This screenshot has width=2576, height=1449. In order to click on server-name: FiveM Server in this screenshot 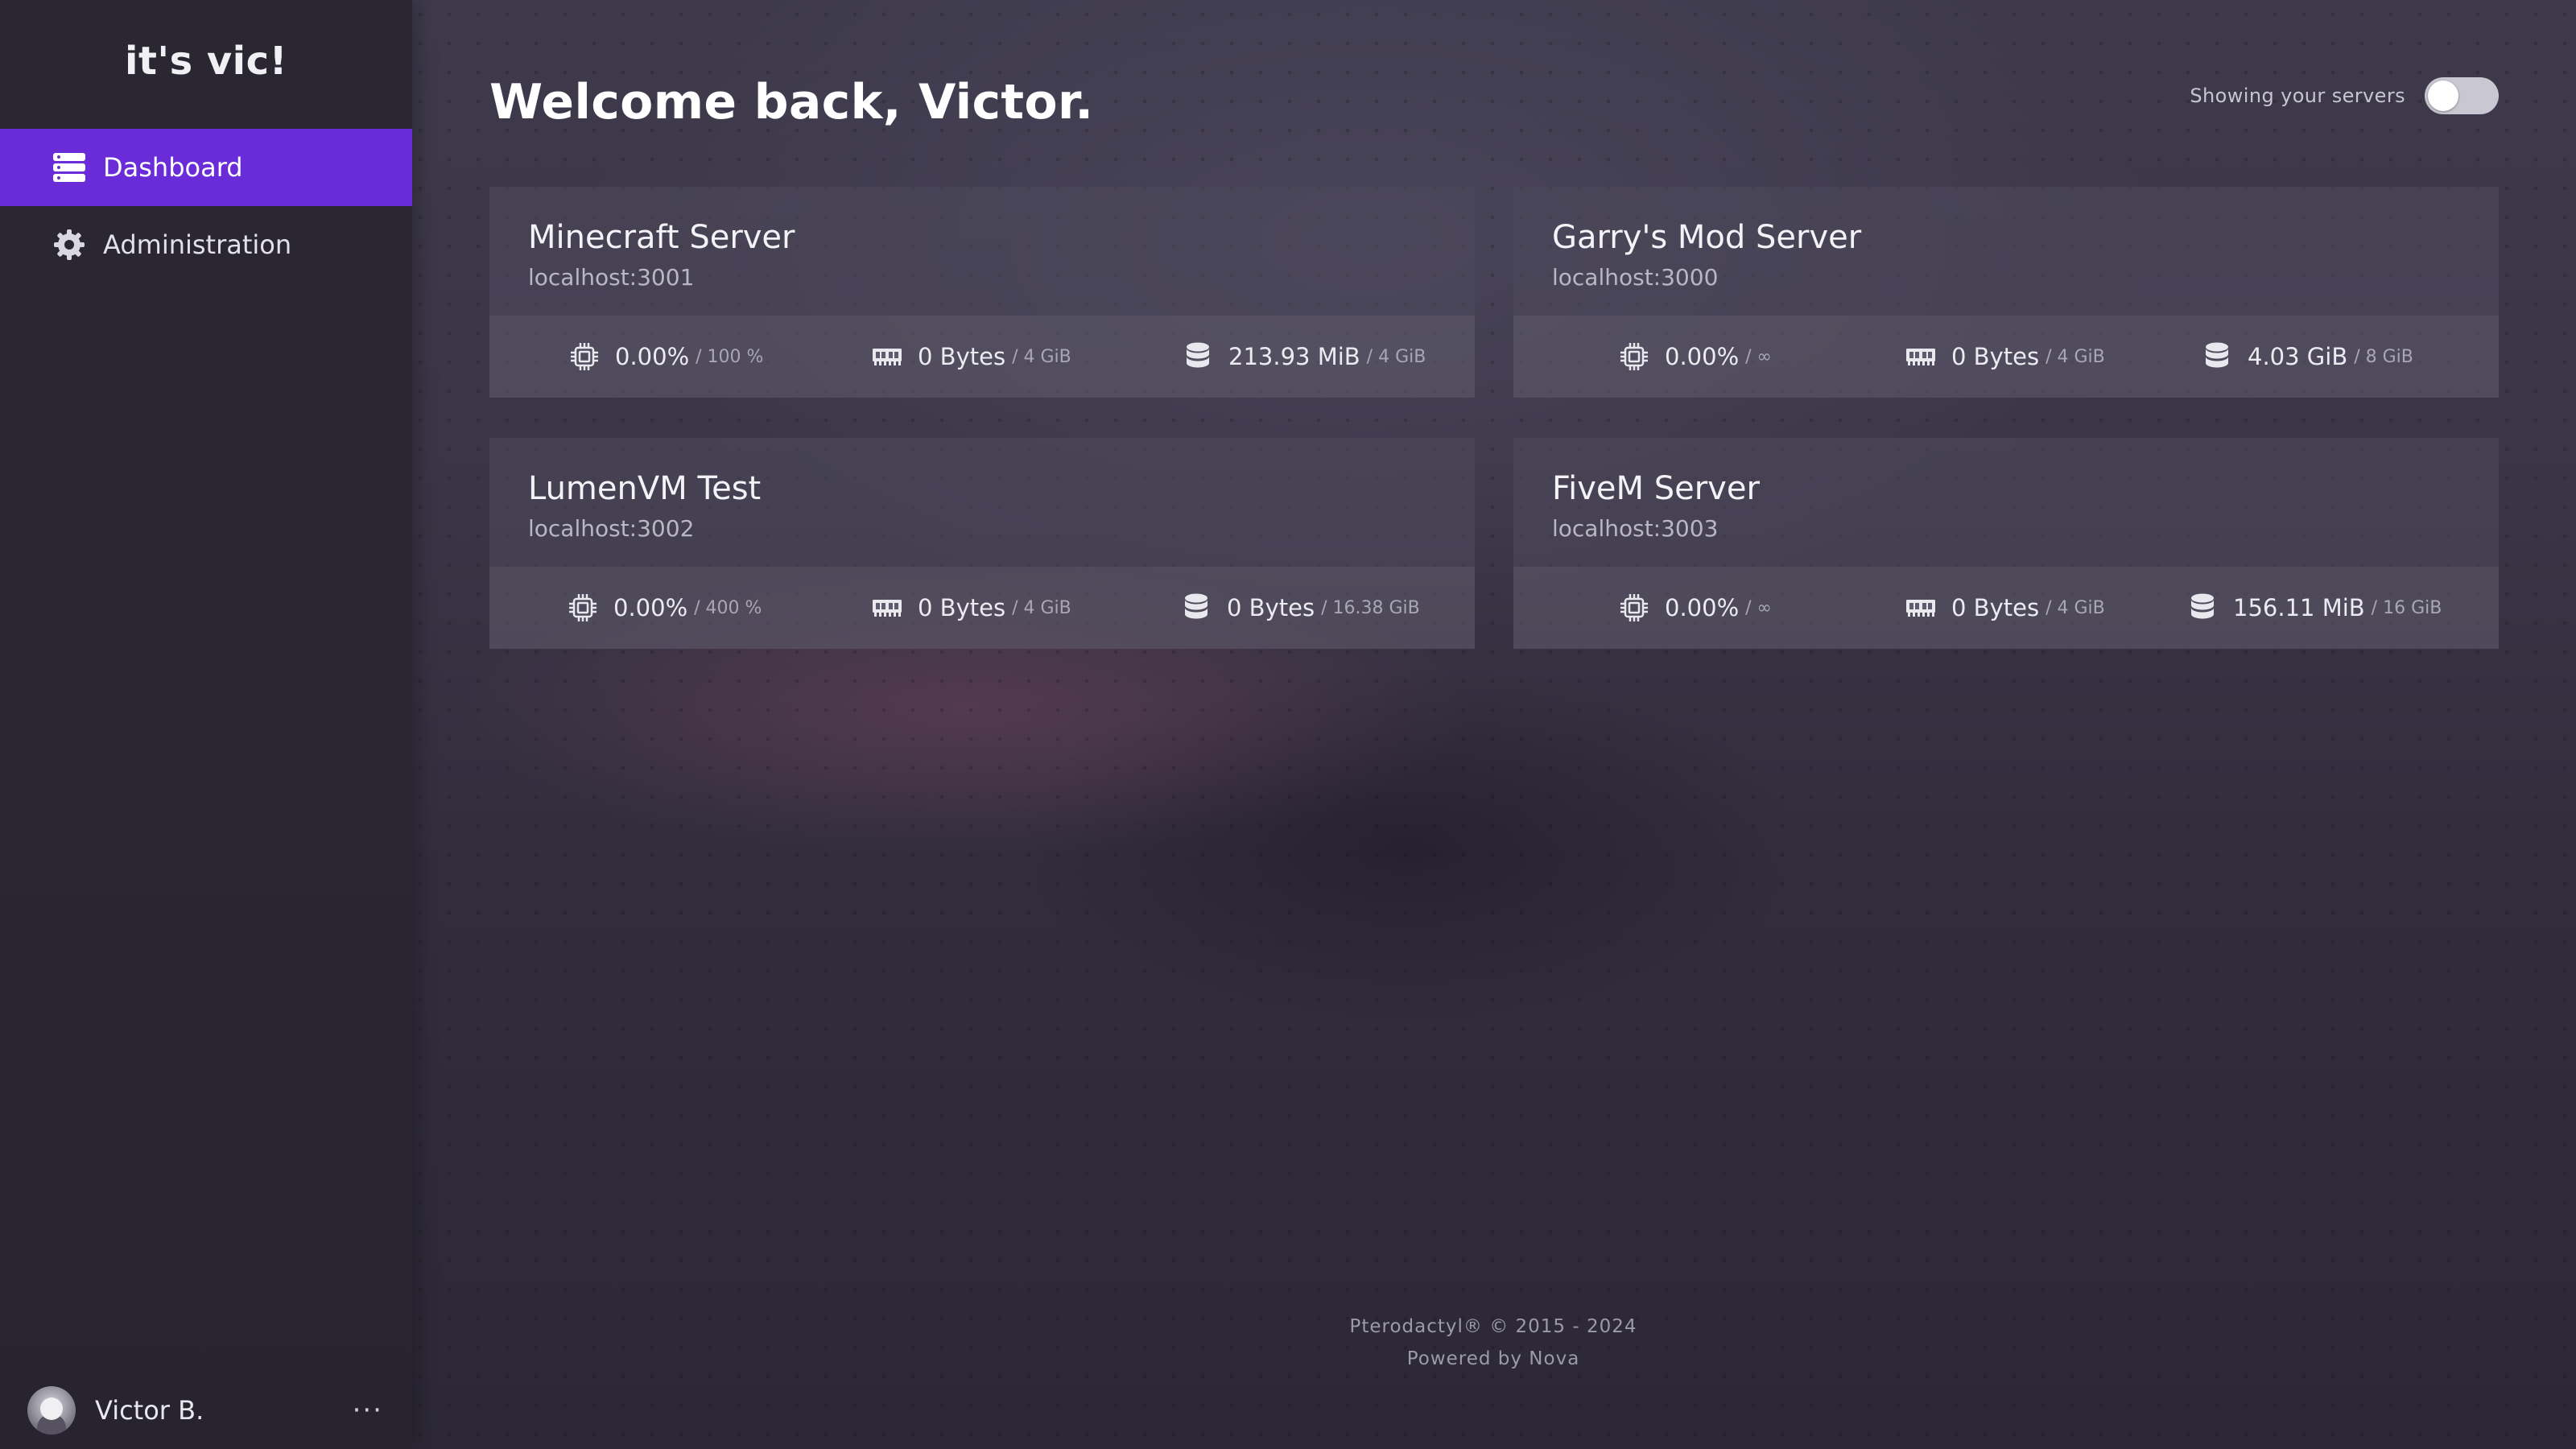, I will do `click(1656, 488)`.